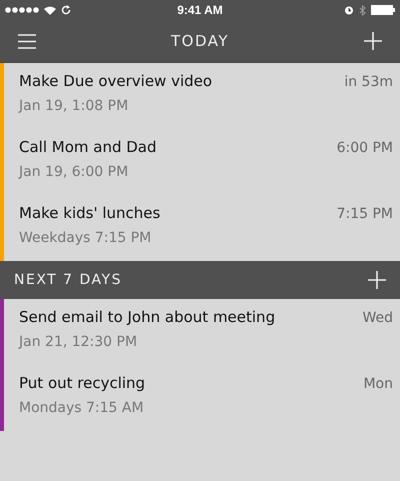 The image size is (400, 481). I want to click on sync-icon, so click(66, 10).